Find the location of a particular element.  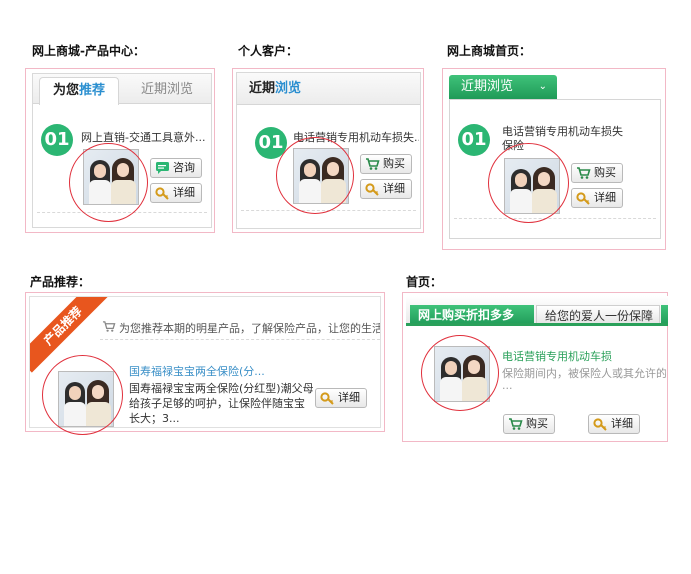

product-desc-1: 国寿福禄宝宝两全保险(分红型)潮父母 is located at coordinates (221, 388).